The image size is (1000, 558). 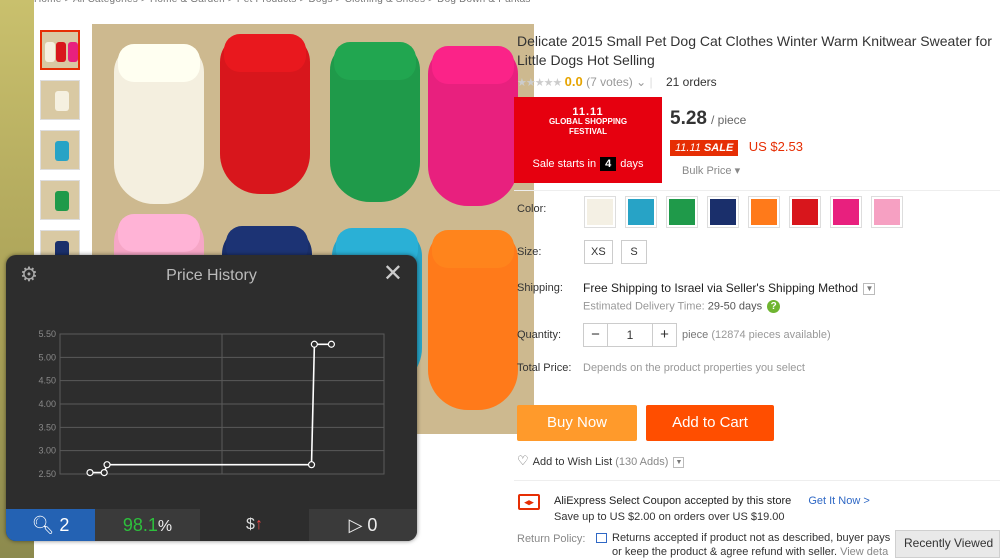 What do you see at coordinates (529, 252) in the screenshot?
I see `size-label: Size:` at bounding box center [529, 252].